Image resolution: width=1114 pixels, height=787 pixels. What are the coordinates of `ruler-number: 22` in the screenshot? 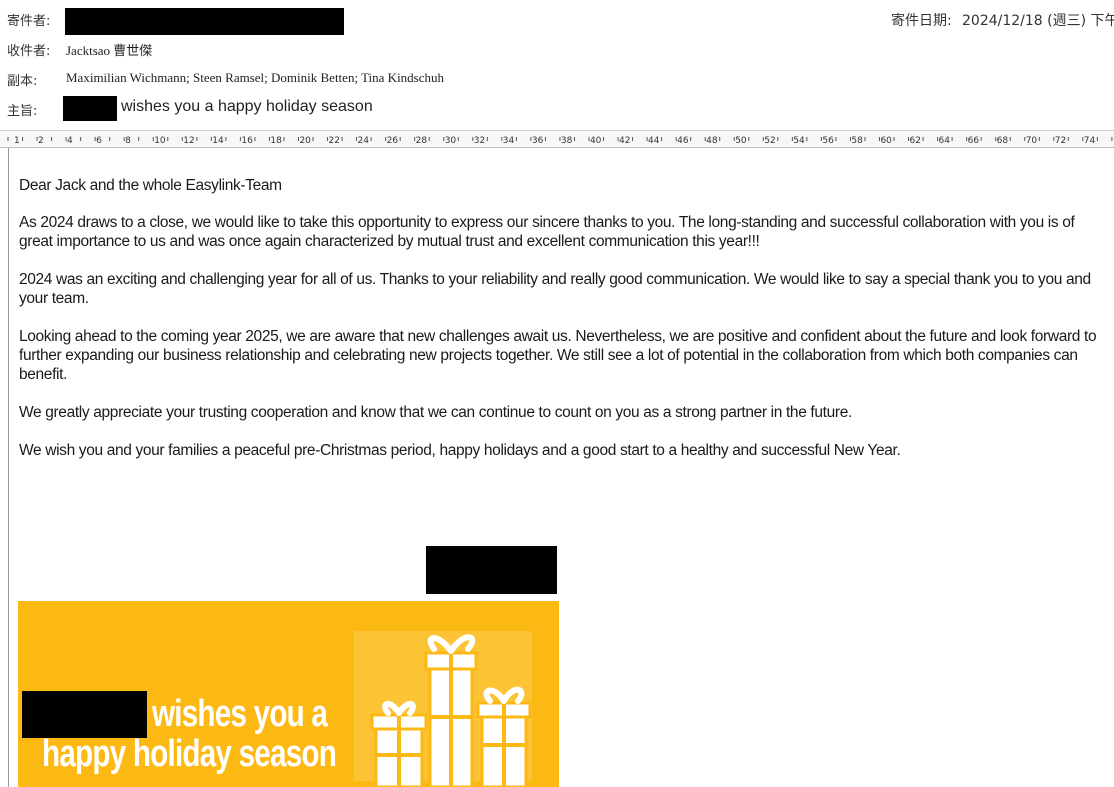 It's located at (334, 141).